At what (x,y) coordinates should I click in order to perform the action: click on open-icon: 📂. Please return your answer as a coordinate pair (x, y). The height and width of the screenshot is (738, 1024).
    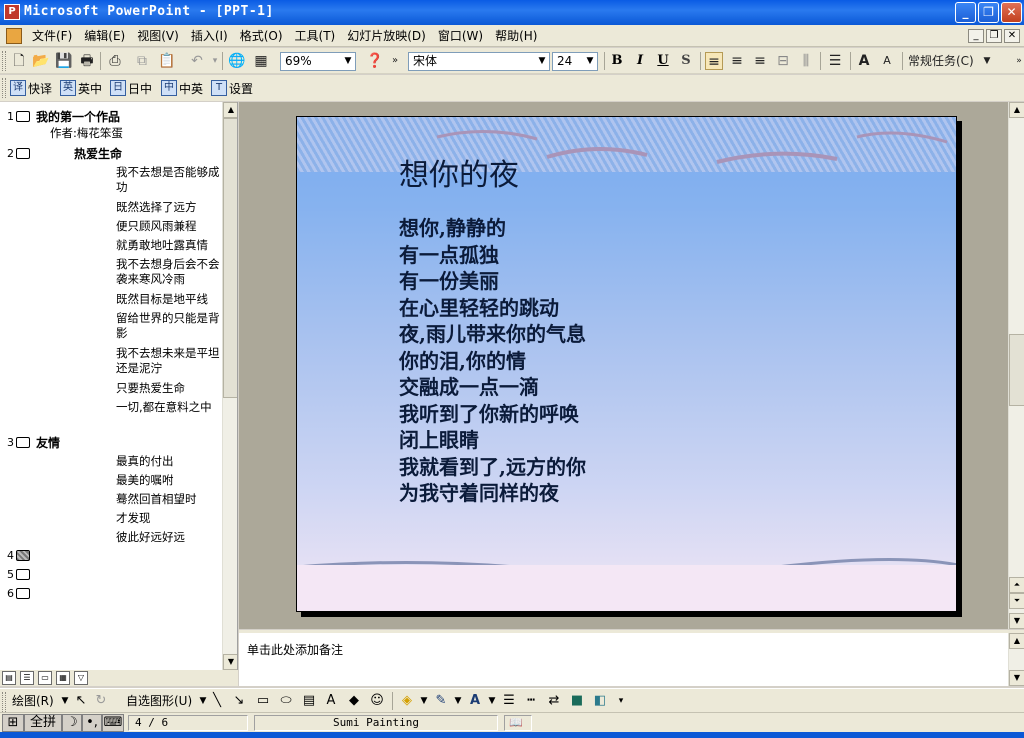
    Looking at the image, I should click on (41, 61).